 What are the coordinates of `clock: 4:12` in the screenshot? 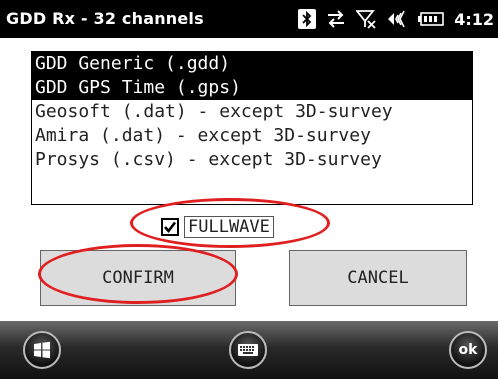 It's located at (474, 19).